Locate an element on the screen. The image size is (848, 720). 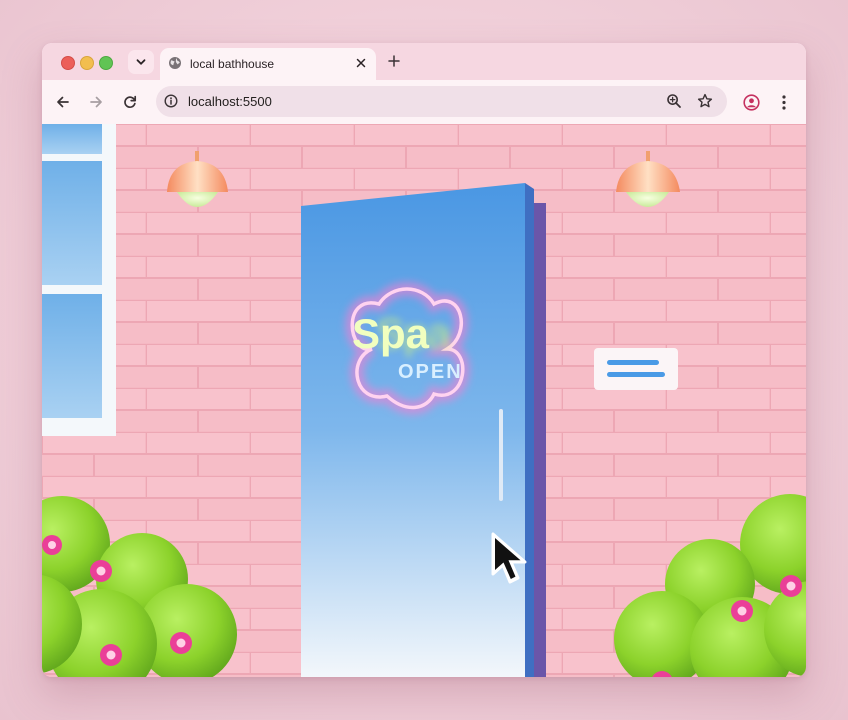
back-arrow-icon is located at coordinates (63, 102).